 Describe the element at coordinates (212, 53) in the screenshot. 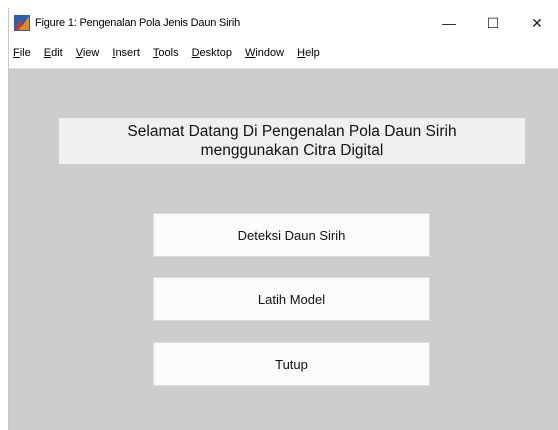

I see `menu-desktop: Desktop` at that location.